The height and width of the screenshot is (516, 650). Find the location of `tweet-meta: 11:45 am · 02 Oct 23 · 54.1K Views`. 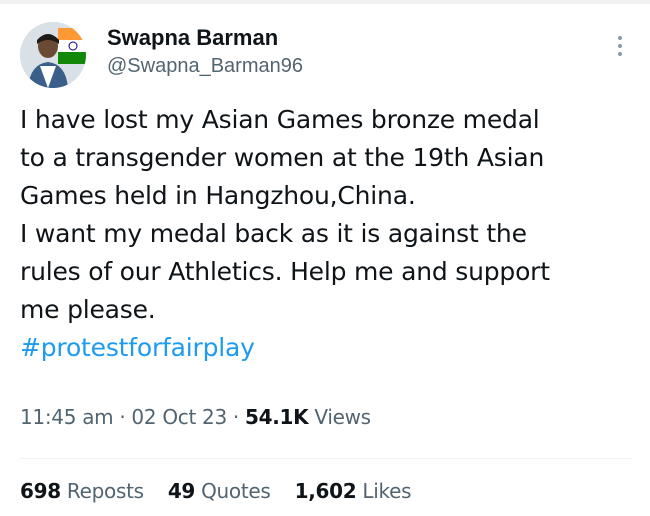

tweet-meta: 11:45 am · 02 Oct 23 · 54.1K Views is located at coordinates (195, 417).